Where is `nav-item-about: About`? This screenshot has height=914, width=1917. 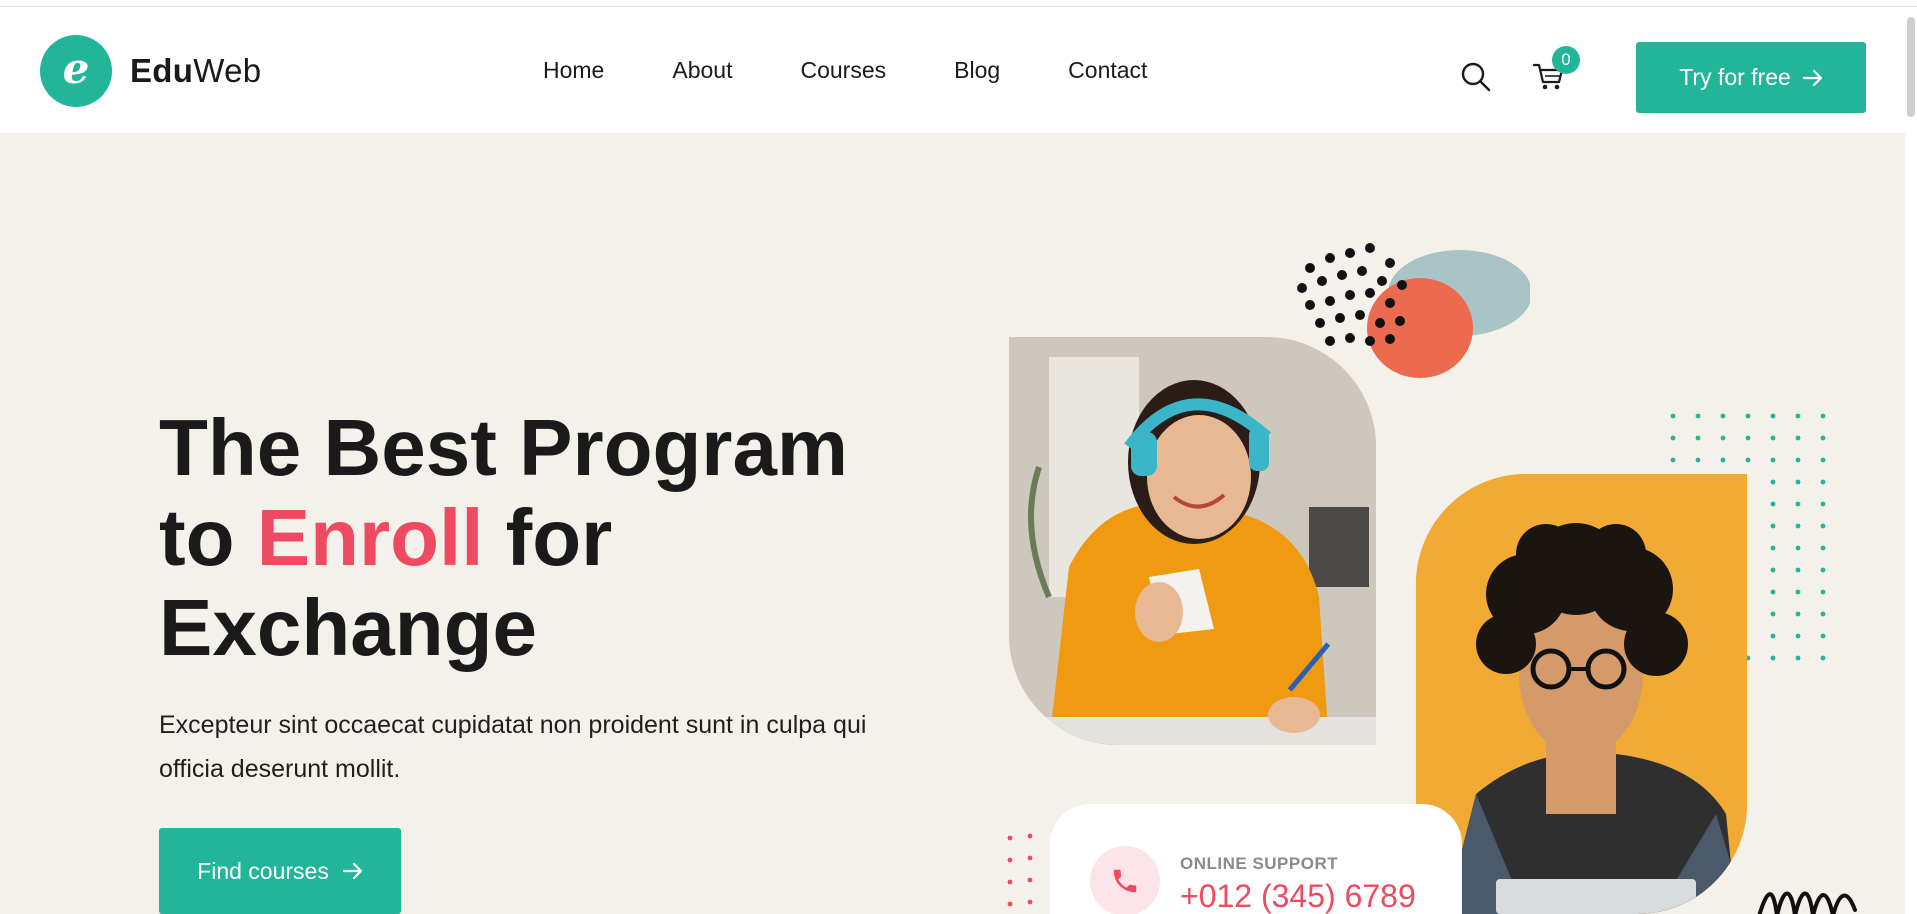 nav-item-about: About is located at coordinates (702, 70).